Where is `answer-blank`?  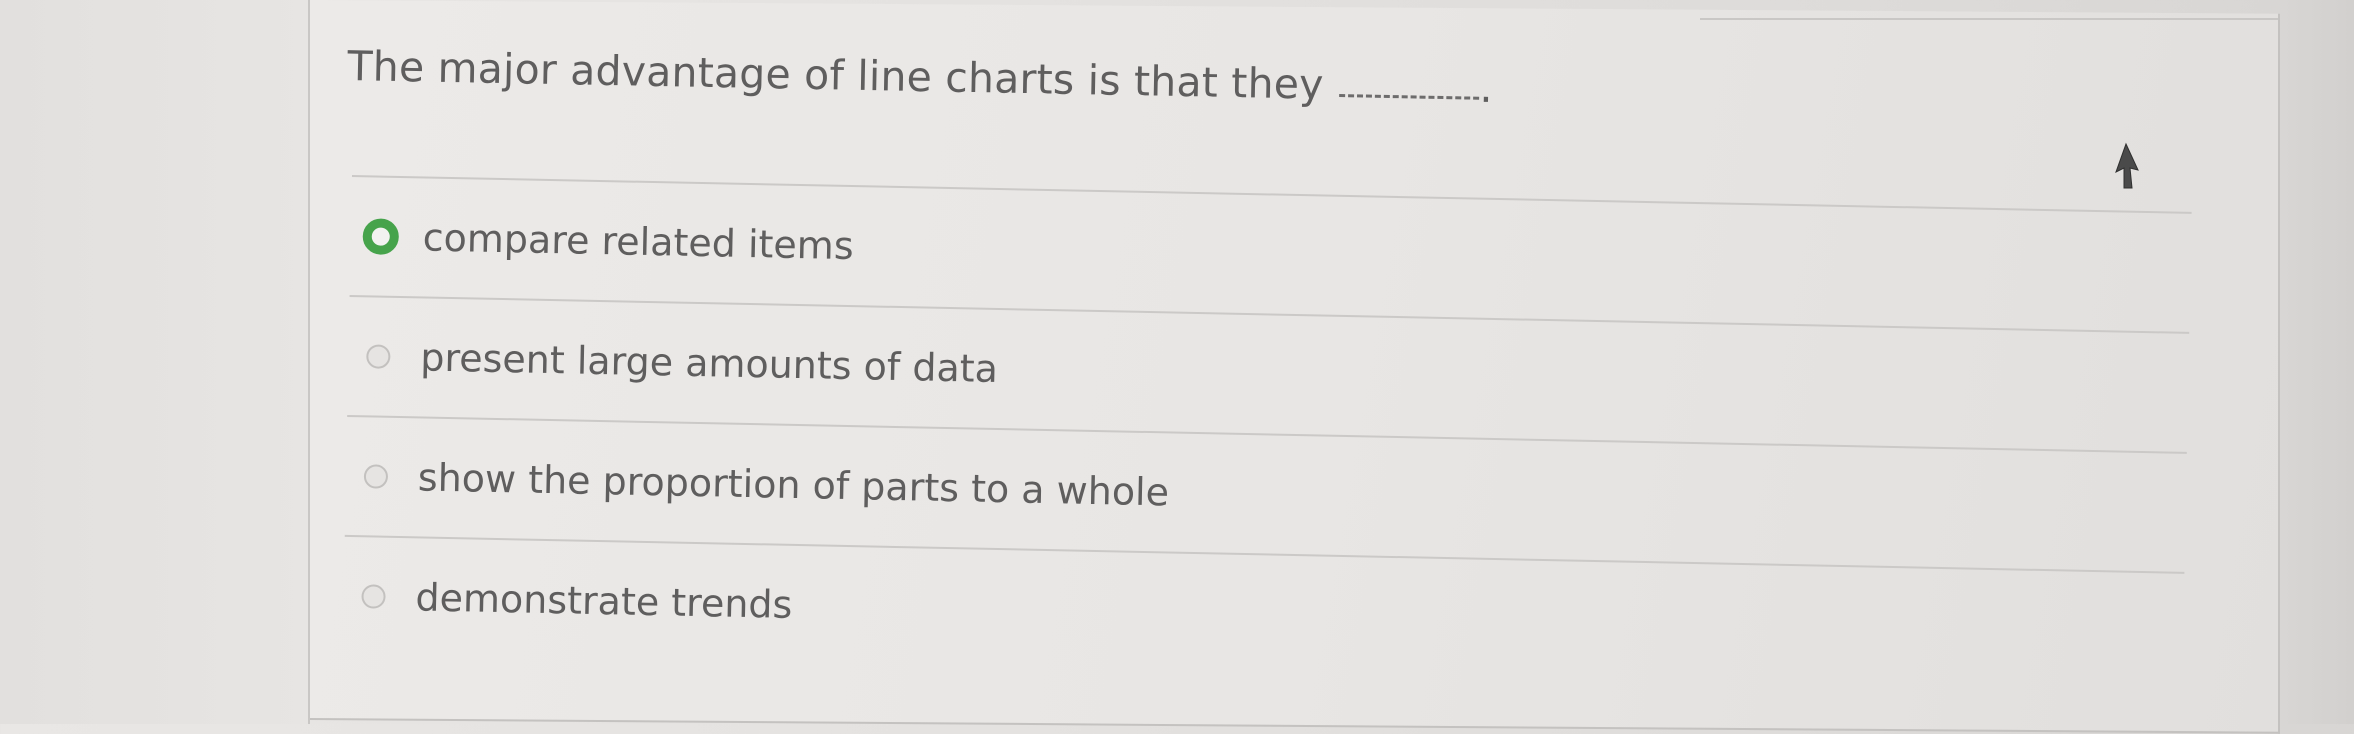
answer-blank is located at coordinates (1409, 97).